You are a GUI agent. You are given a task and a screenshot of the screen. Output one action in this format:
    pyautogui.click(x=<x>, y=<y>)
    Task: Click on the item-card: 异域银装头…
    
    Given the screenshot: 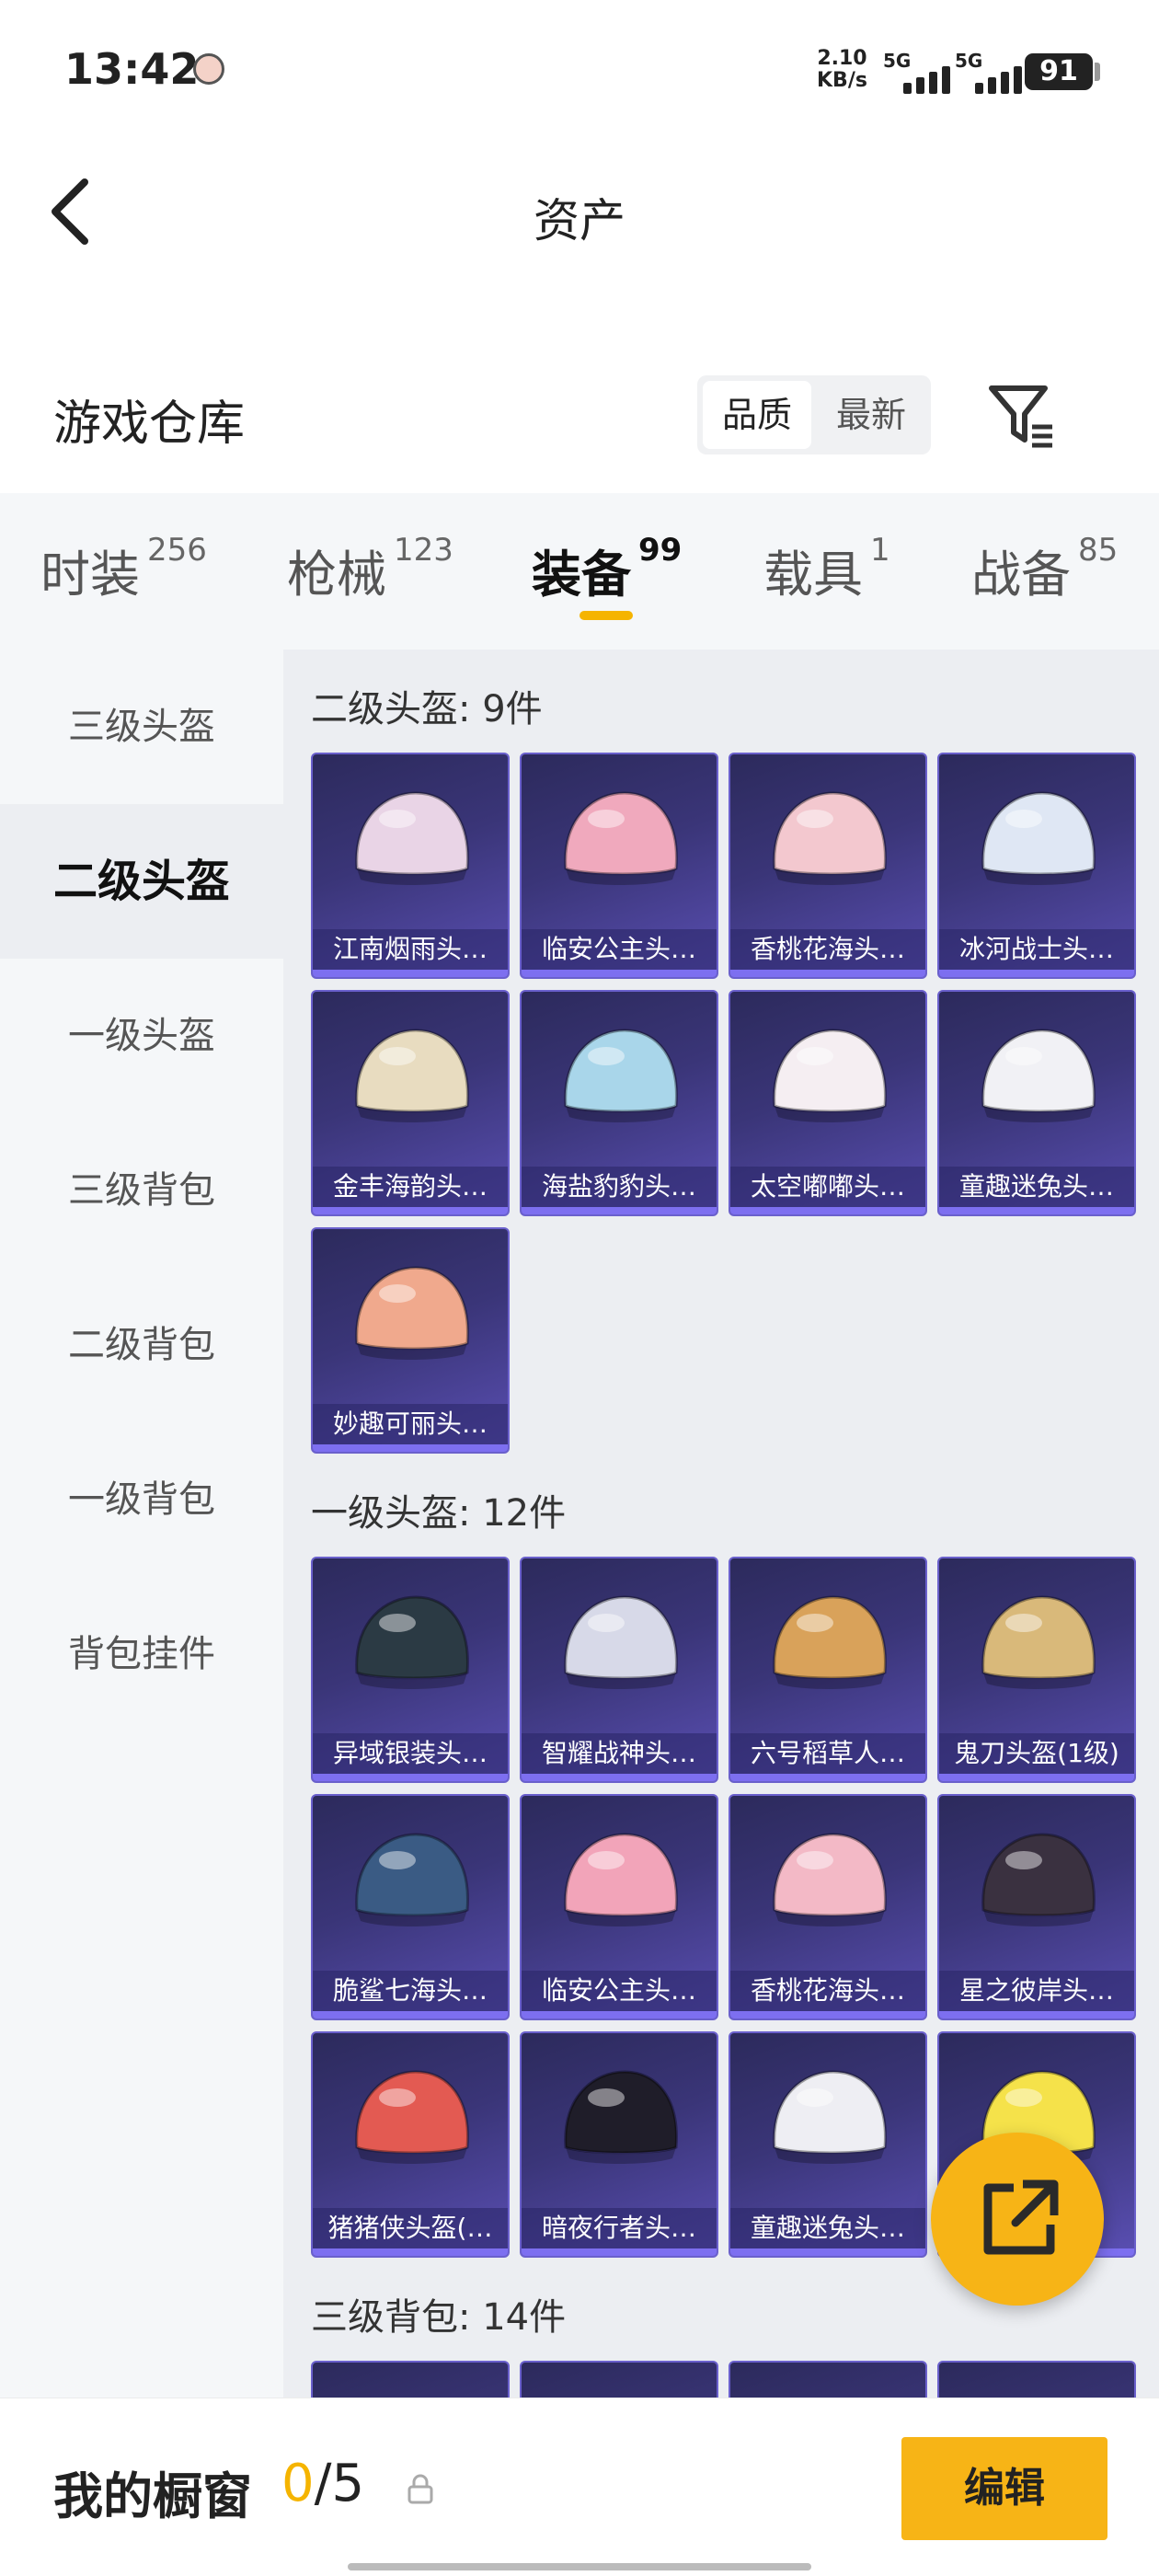 What is the action you would take?
    pyautogui.click(x=410, y=1670)
    